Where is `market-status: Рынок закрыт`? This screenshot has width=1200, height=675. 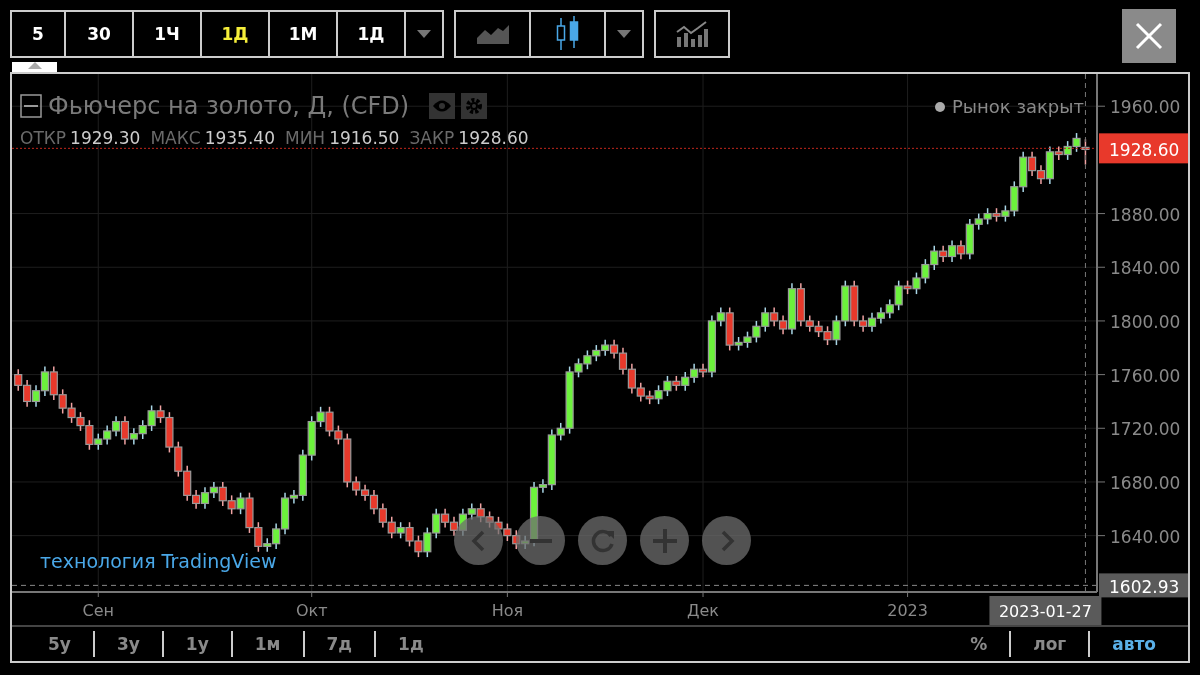
market-status: Рынок закрыт is located at coordinates (1017, 106).